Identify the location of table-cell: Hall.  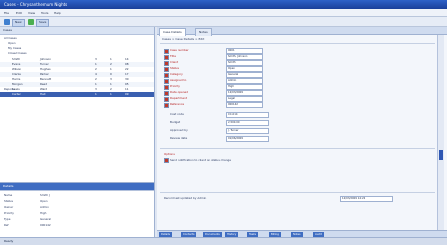
(43, 94).